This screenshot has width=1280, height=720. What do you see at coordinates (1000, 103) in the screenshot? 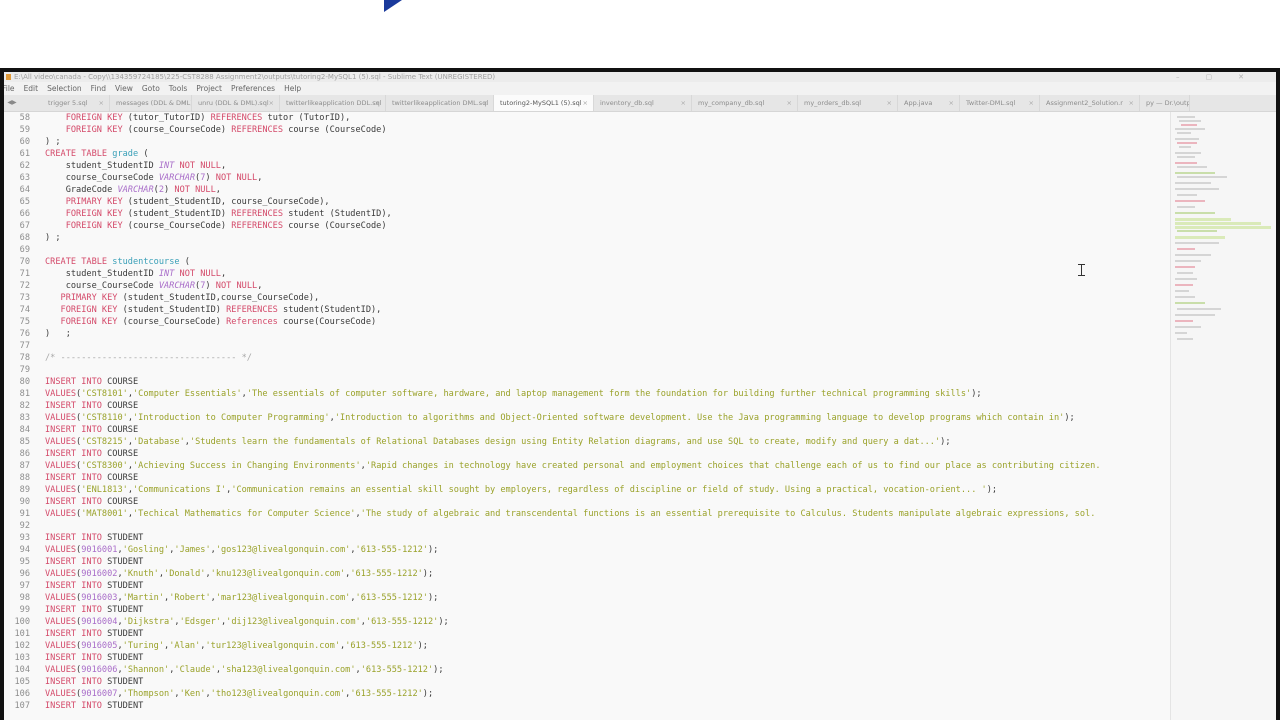
I see `tab-10: Twitter-DML.sql ×` at bounding box center [1000, 103].